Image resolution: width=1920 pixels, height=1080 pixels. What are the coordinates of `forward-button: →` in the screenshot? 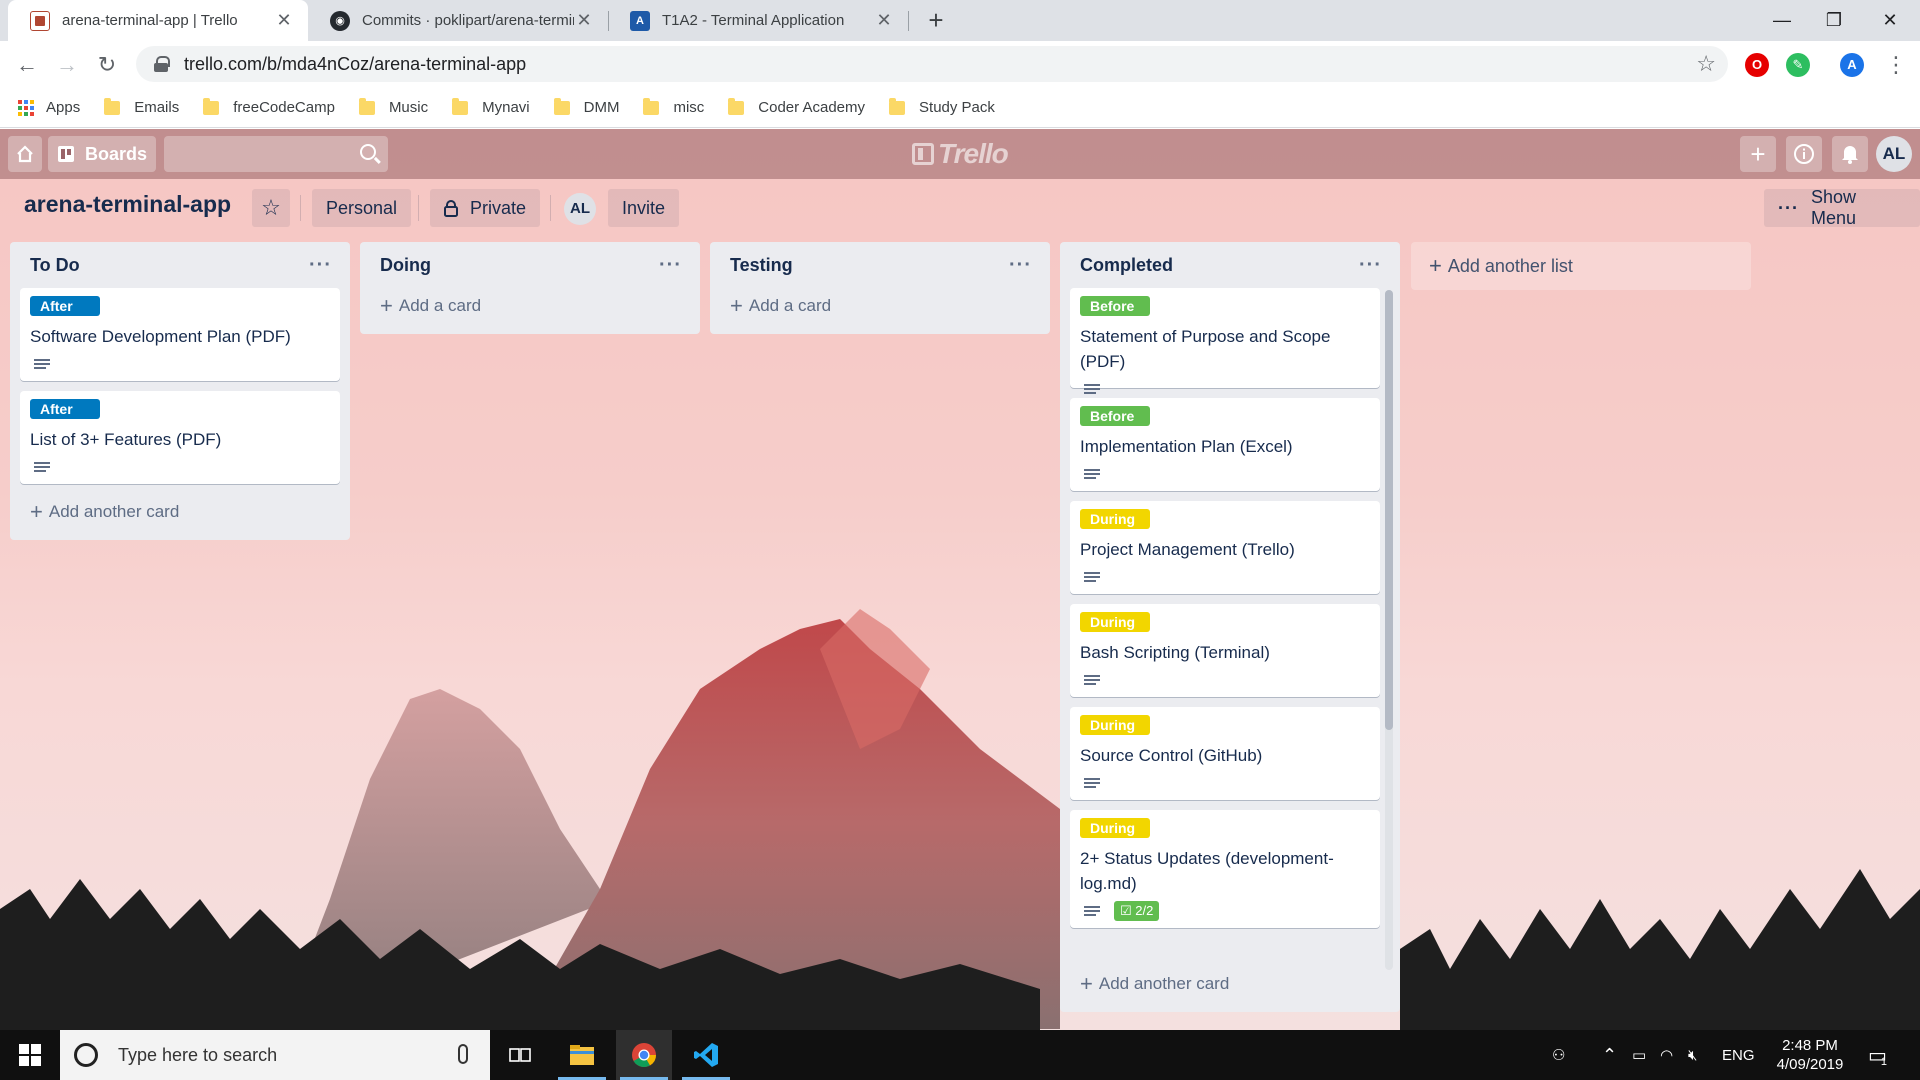 It's located at (67, 65).